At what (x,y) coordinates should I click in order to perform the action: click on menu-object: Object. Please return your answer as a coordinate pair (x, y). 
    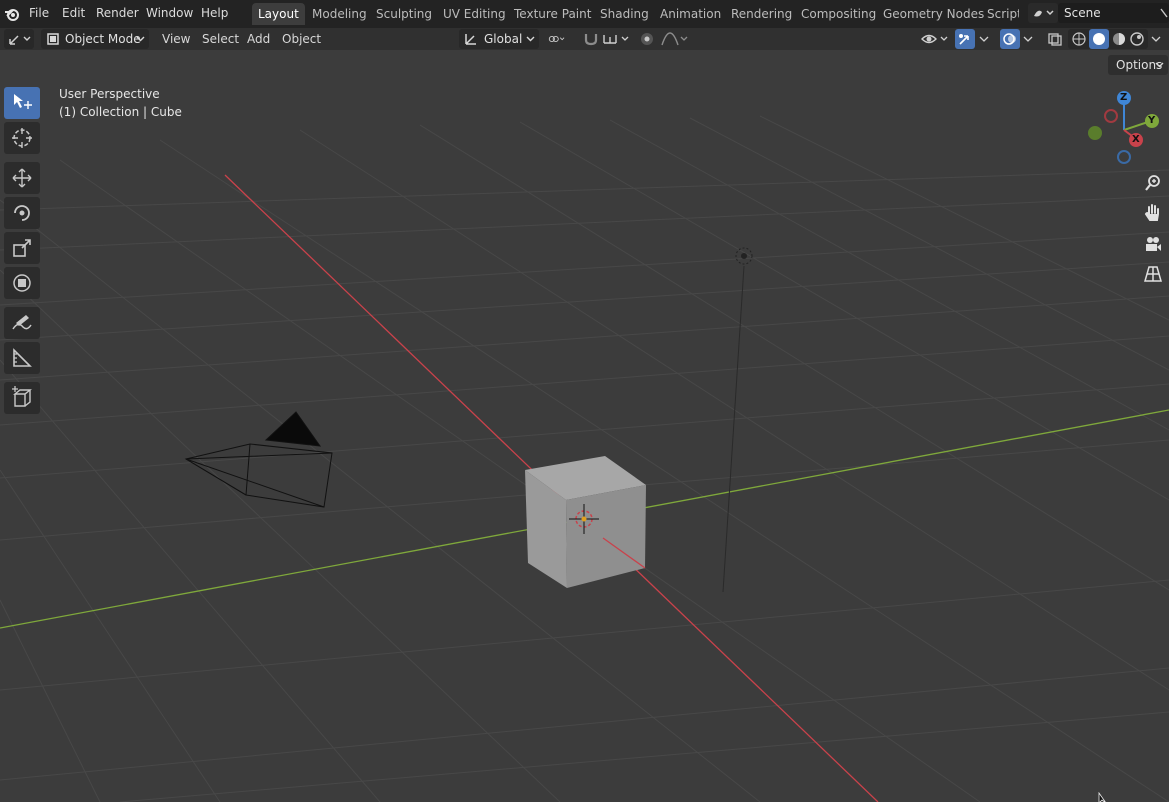
    Looking at the image, I should click on (301, 39).